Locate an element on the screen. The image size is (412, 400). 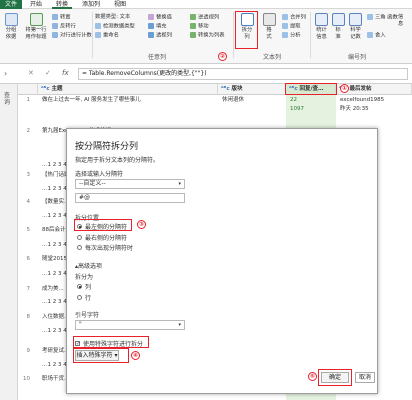
round-button: 舍入 is located at coordinates (376, 36).